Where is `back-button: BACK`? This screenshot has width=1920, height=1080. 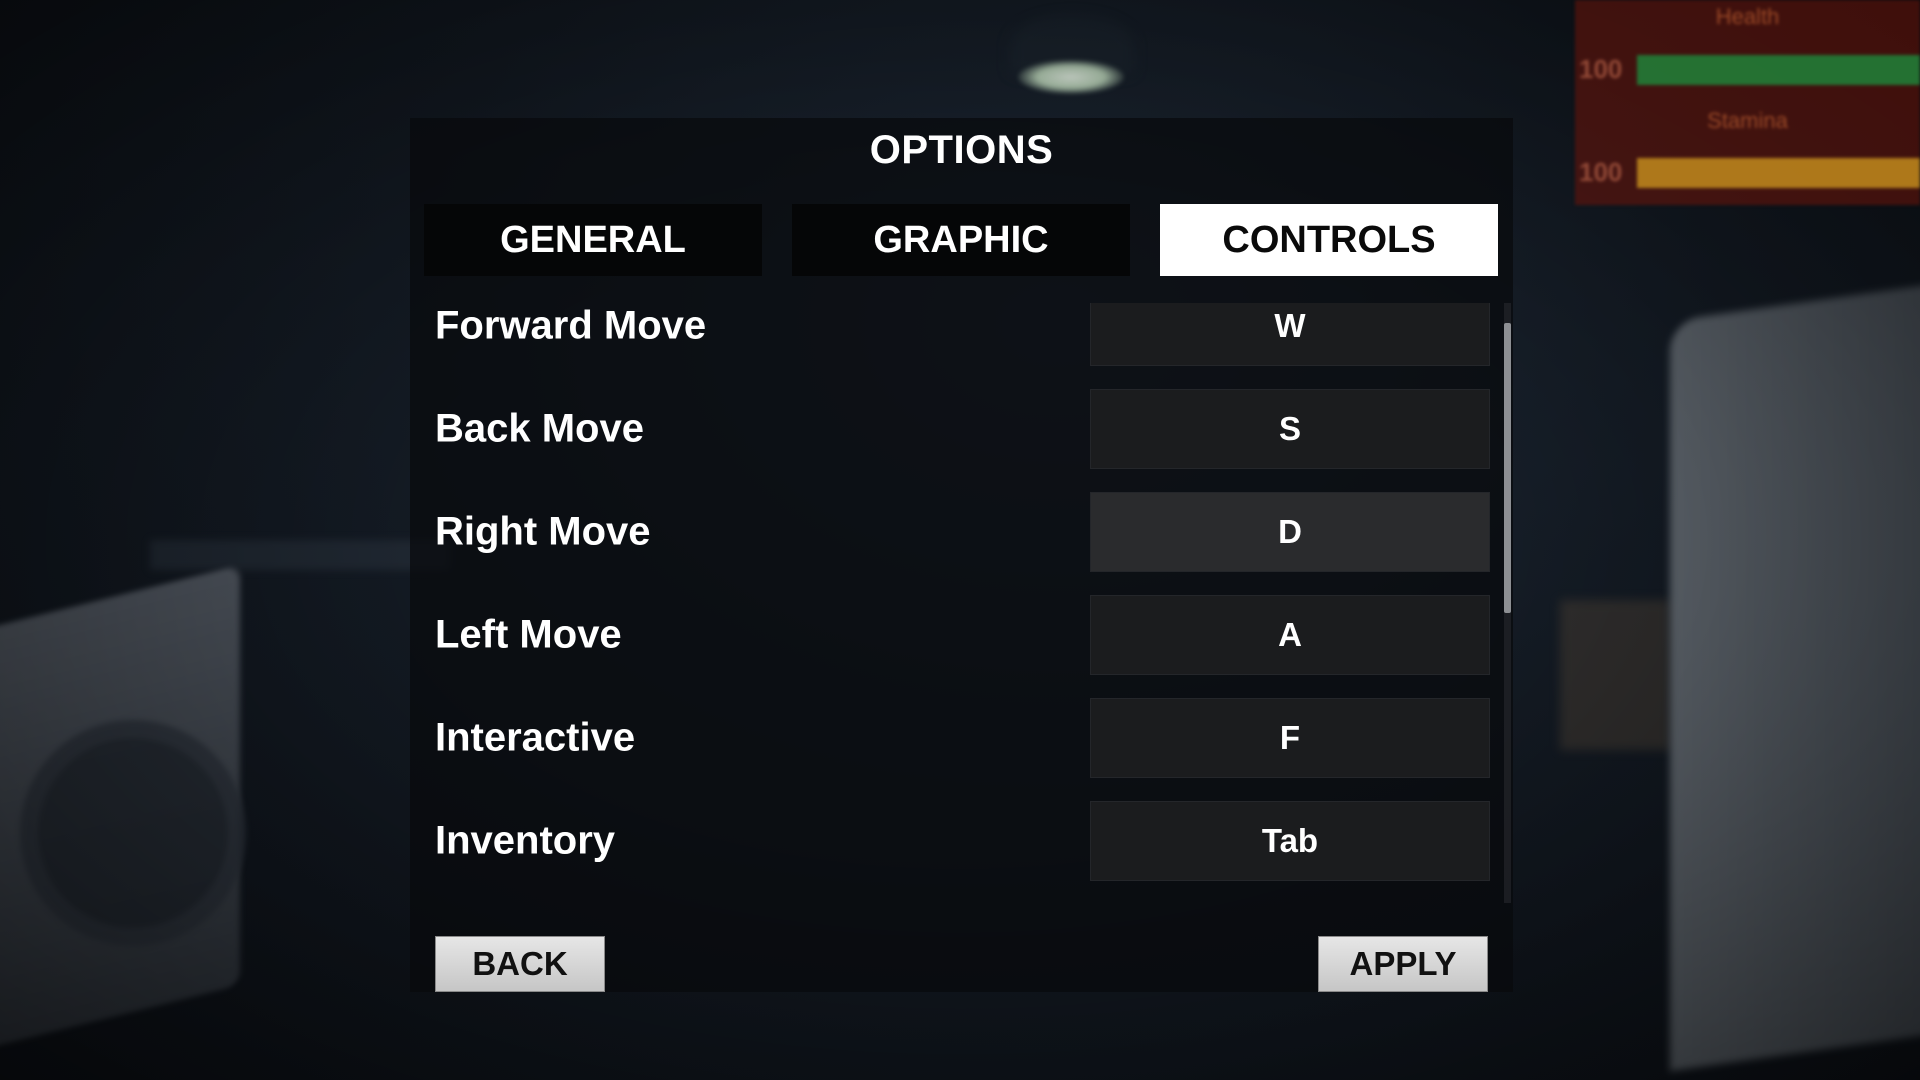
back-button: BACK is located at coordinates (520, 964).